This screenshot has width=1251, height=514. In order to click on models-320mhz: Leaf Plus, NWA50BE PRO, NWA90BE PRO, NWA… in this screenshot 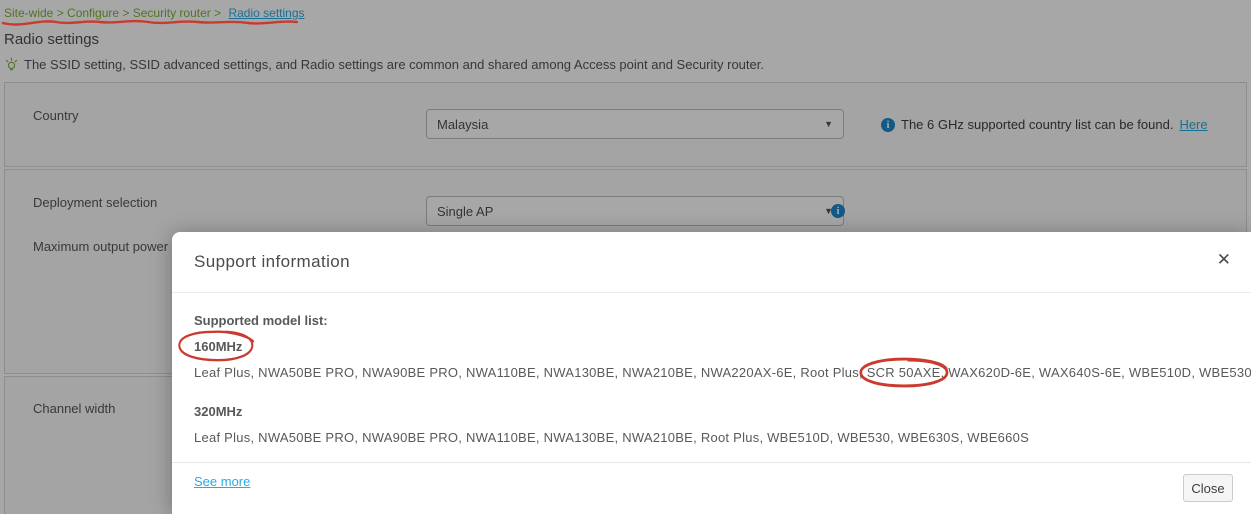, I will do `click(612, 437)`.